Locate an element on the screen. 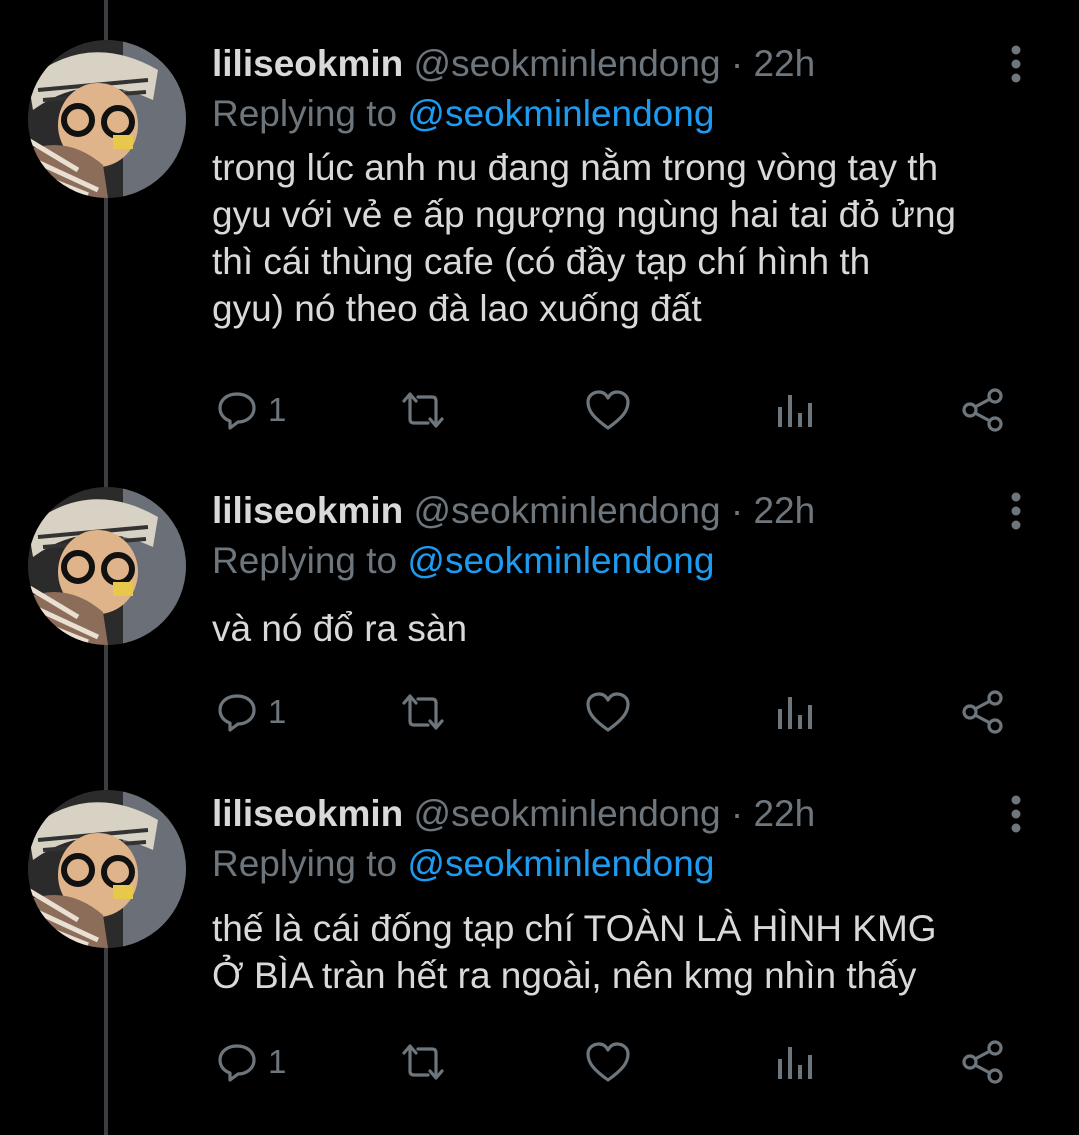  tweet-text: và nó đổ ra sàn is located at coordinates (340, 628).